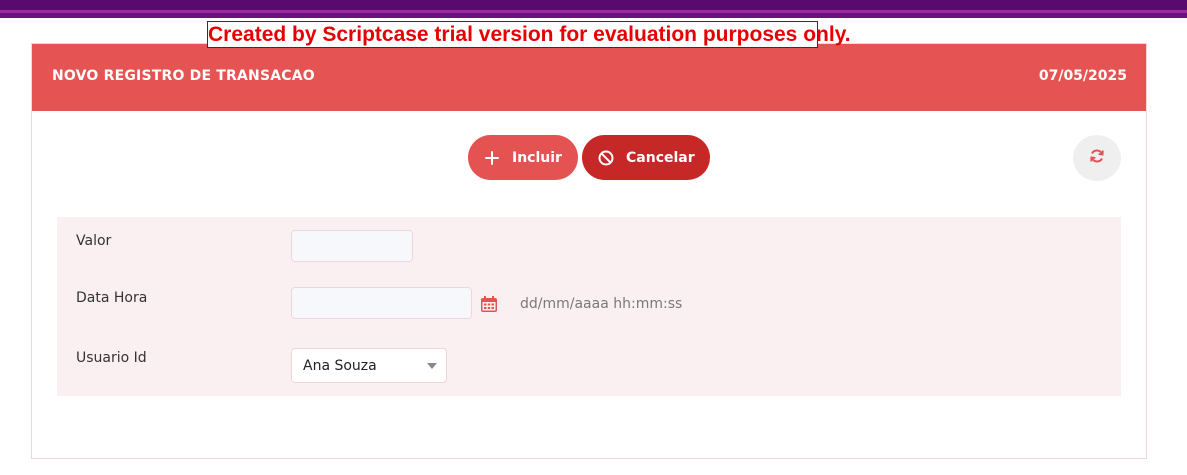 The height and width of the screenshot is (475, 1187). I want to click on refresh-icon, so click(1097, 158).